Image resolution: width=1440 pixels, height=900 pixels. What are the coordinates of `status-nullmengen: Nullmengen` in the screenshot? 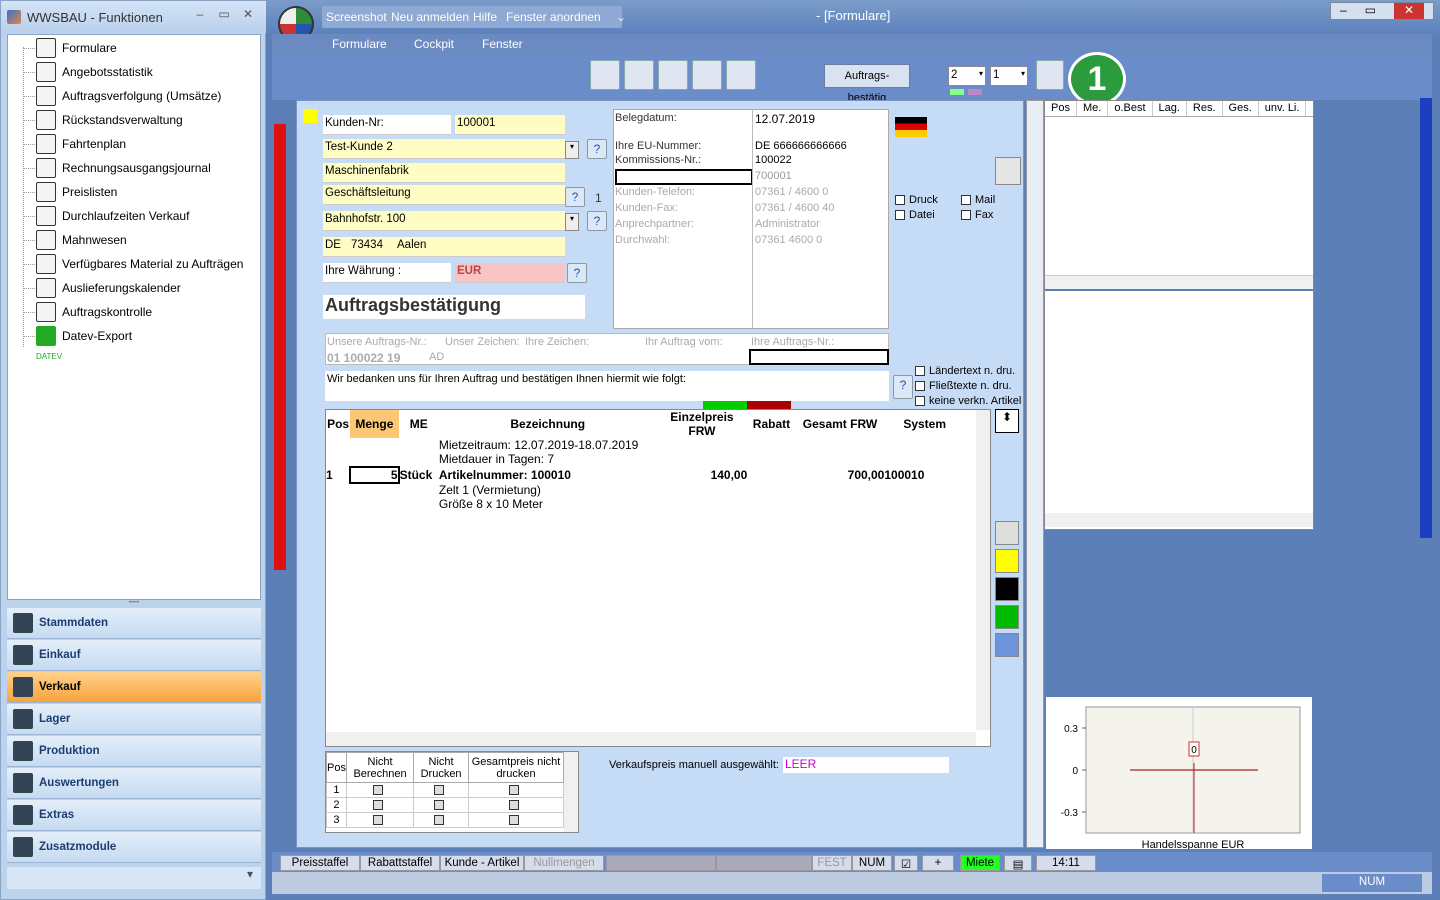 It's located at (564, 863).